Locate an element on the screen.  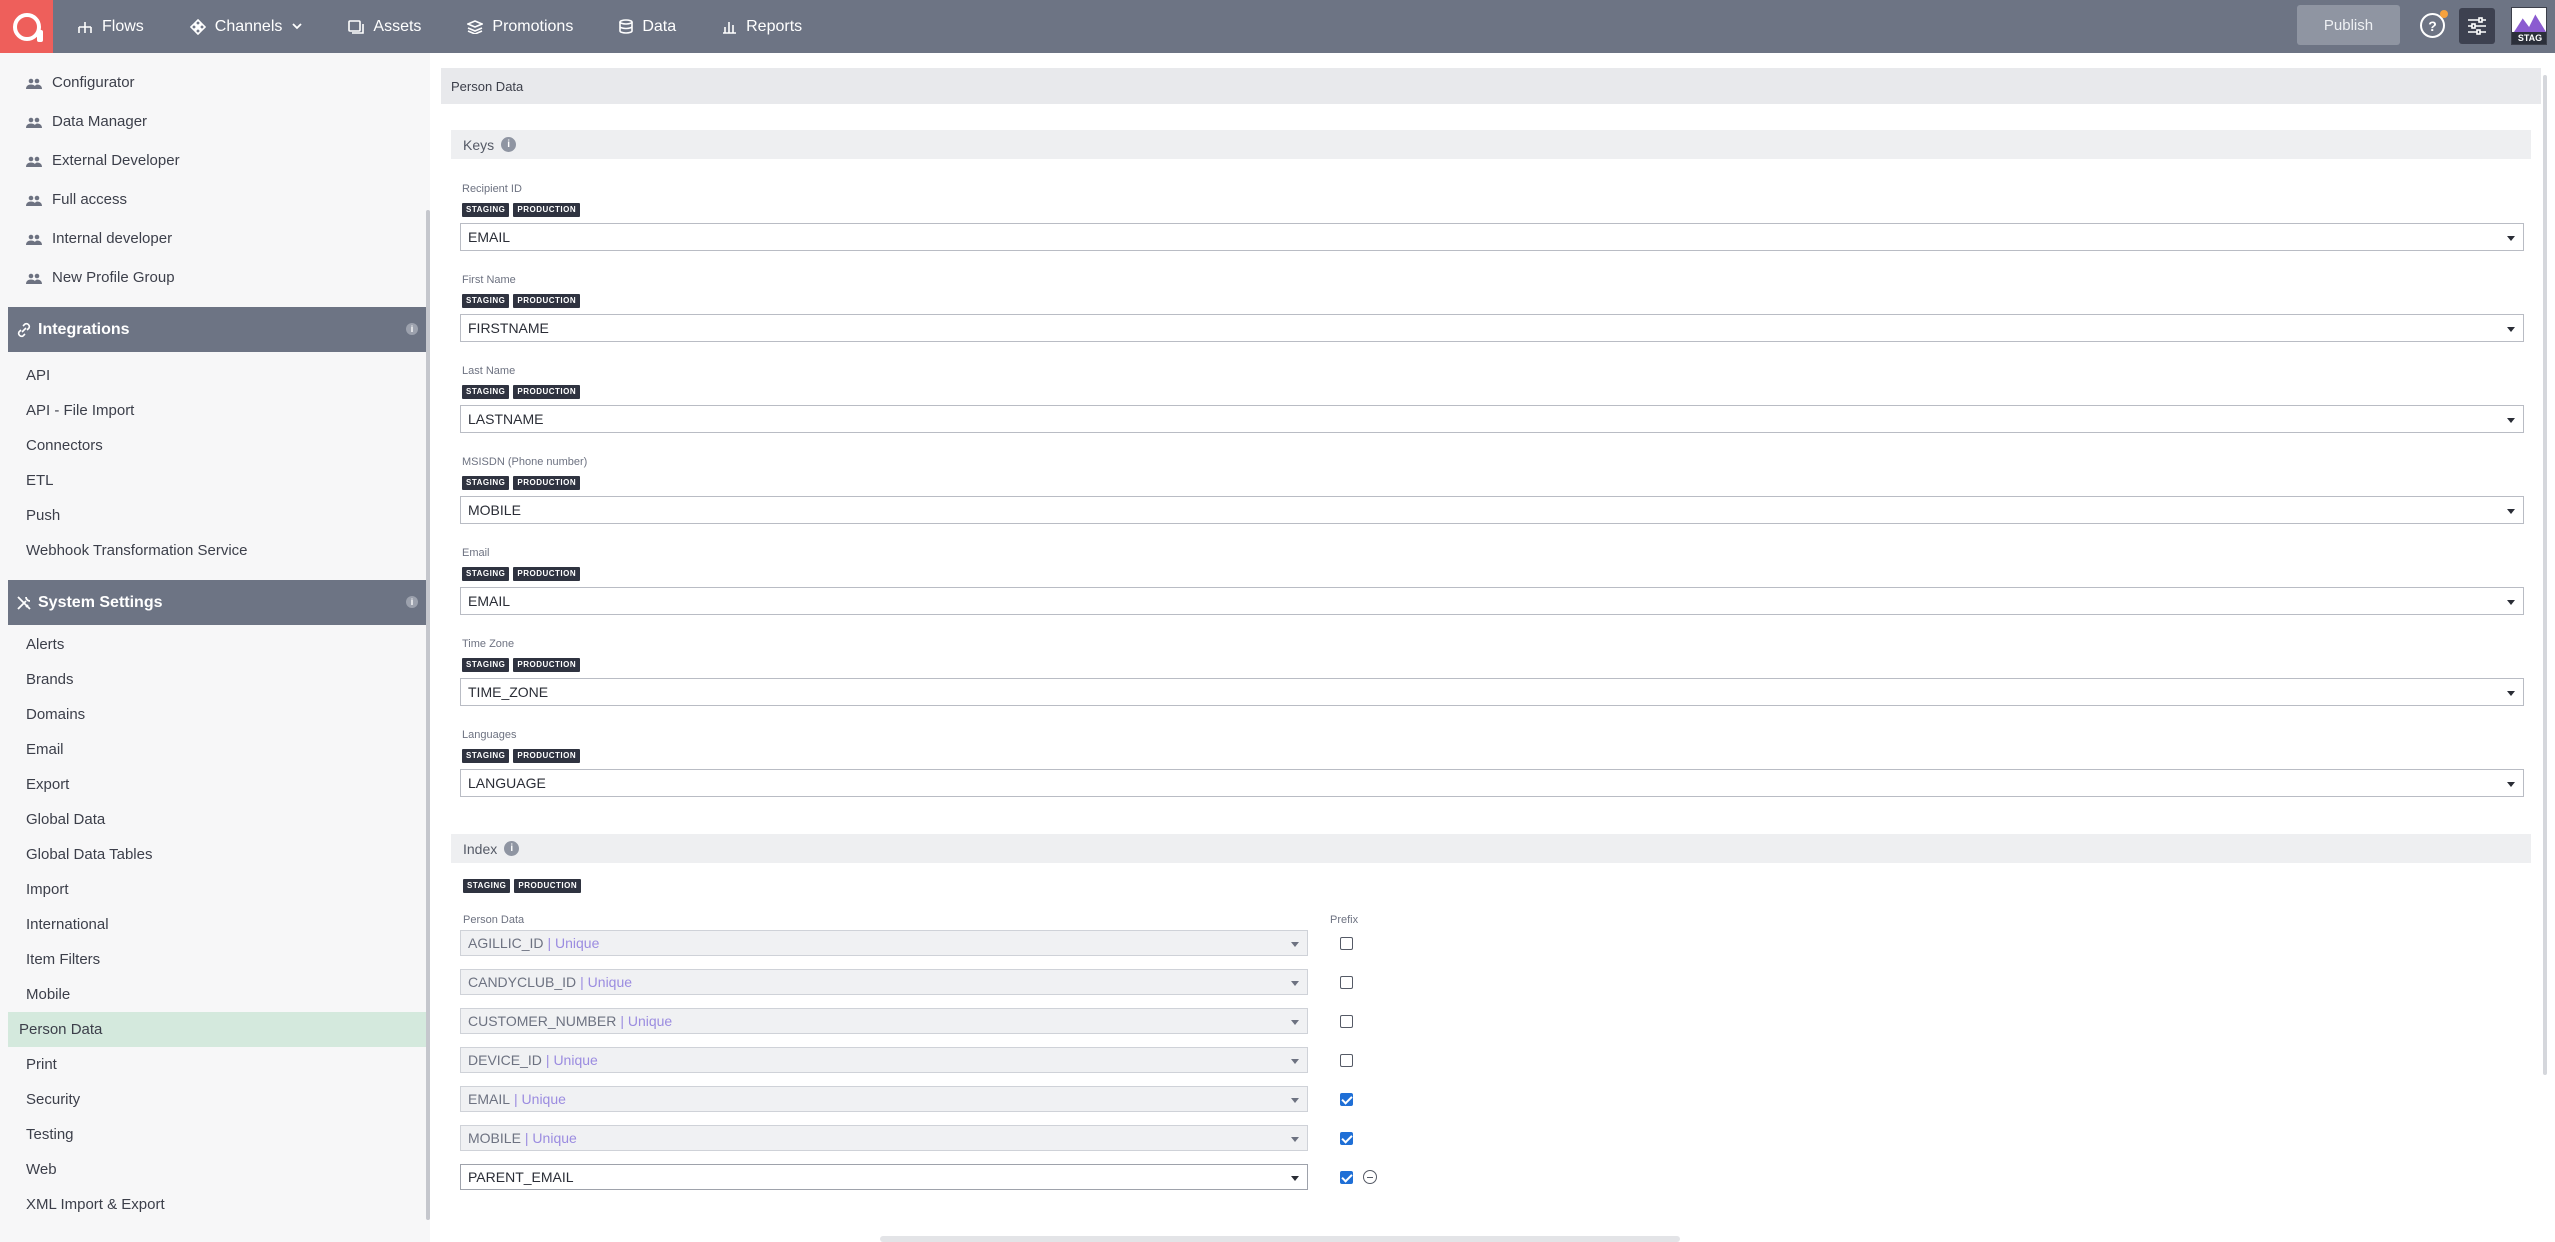
sidebar-item: Email is located at coordinates (217, 749).